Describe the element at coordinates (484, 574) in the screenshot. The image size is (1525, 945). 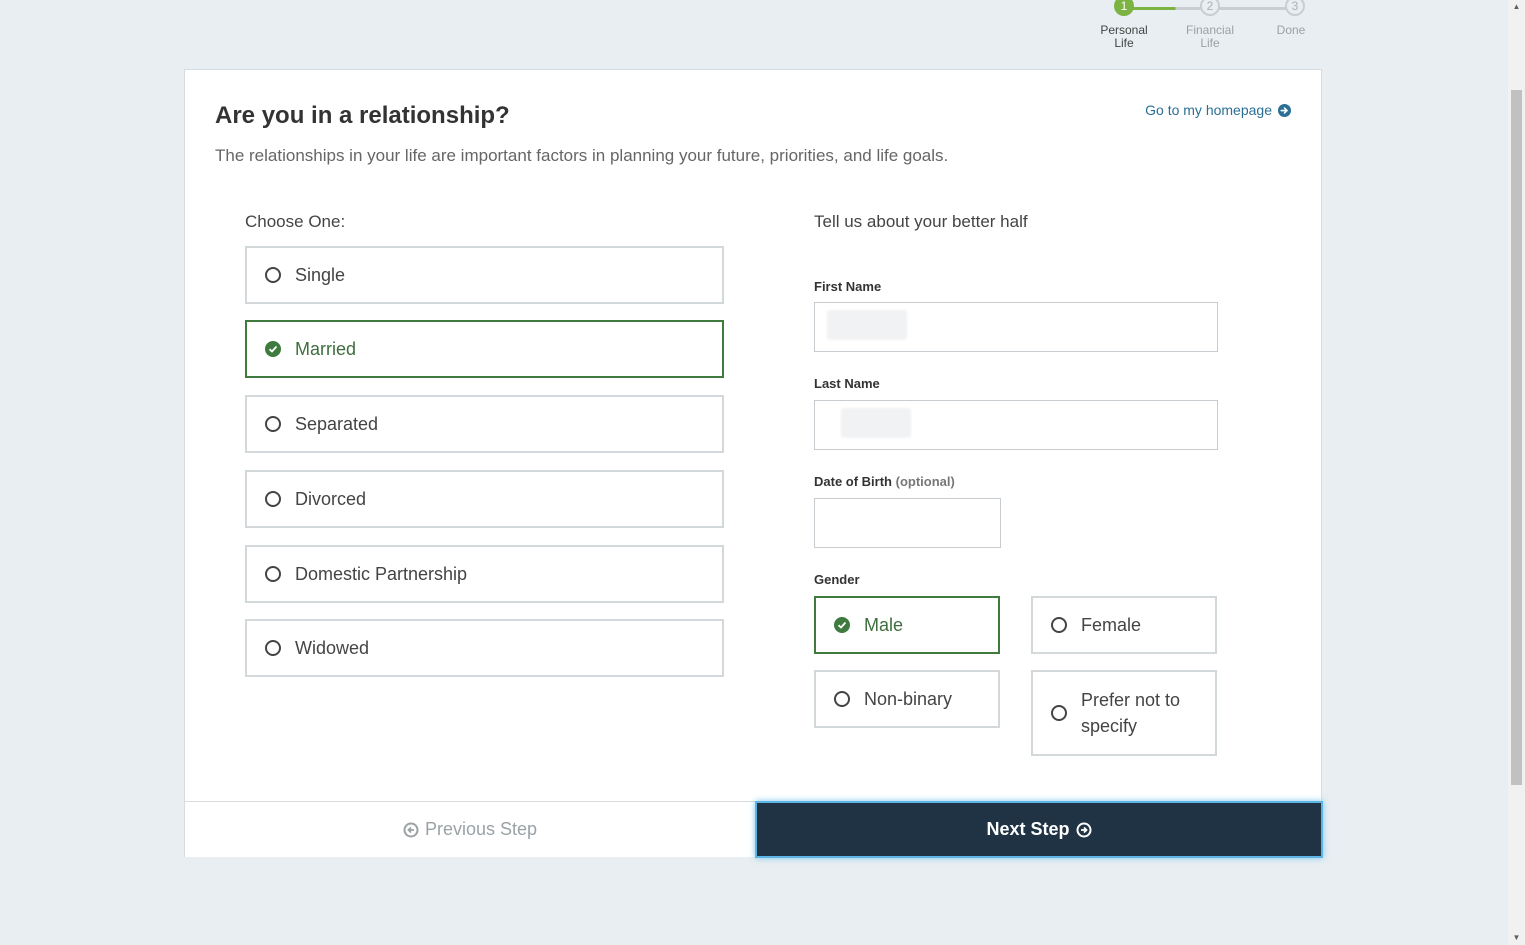
I see `option-domestic-partnership: Domestic Partnership` at that location.